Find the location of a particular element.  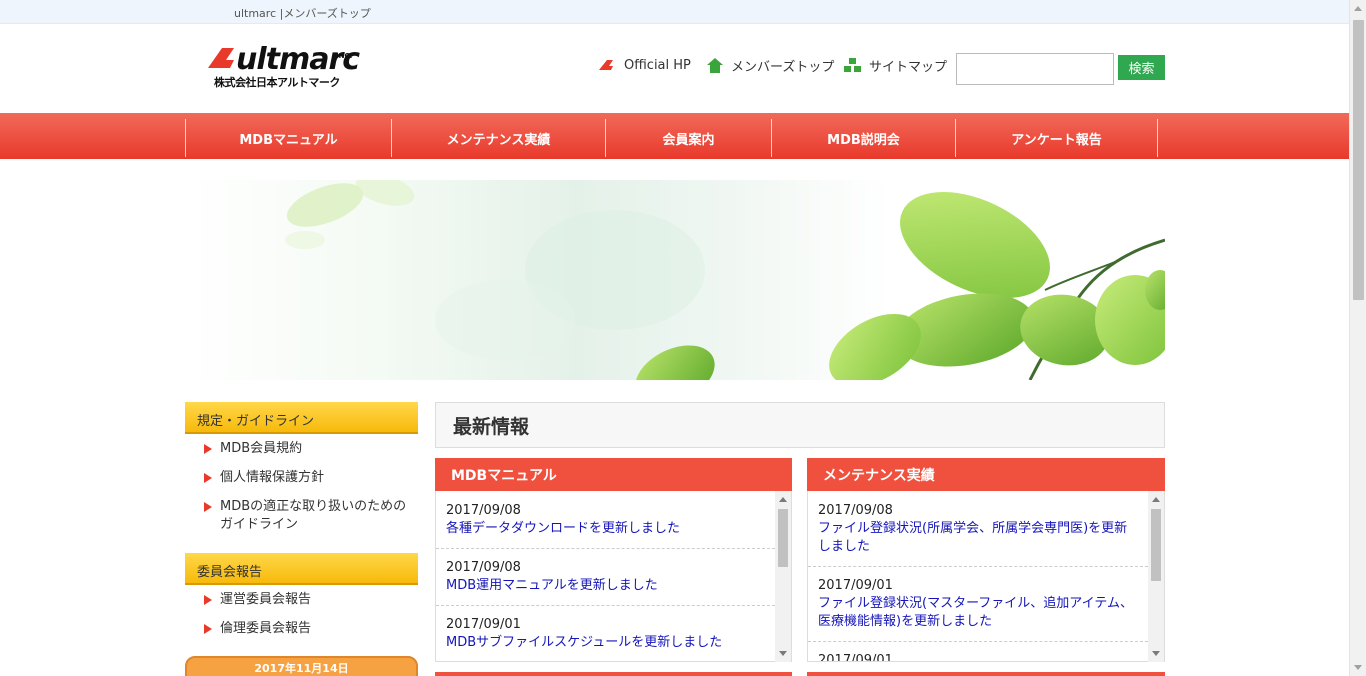

nav-survey-report: アンケート報告 is located at coordinates (1056, 138).